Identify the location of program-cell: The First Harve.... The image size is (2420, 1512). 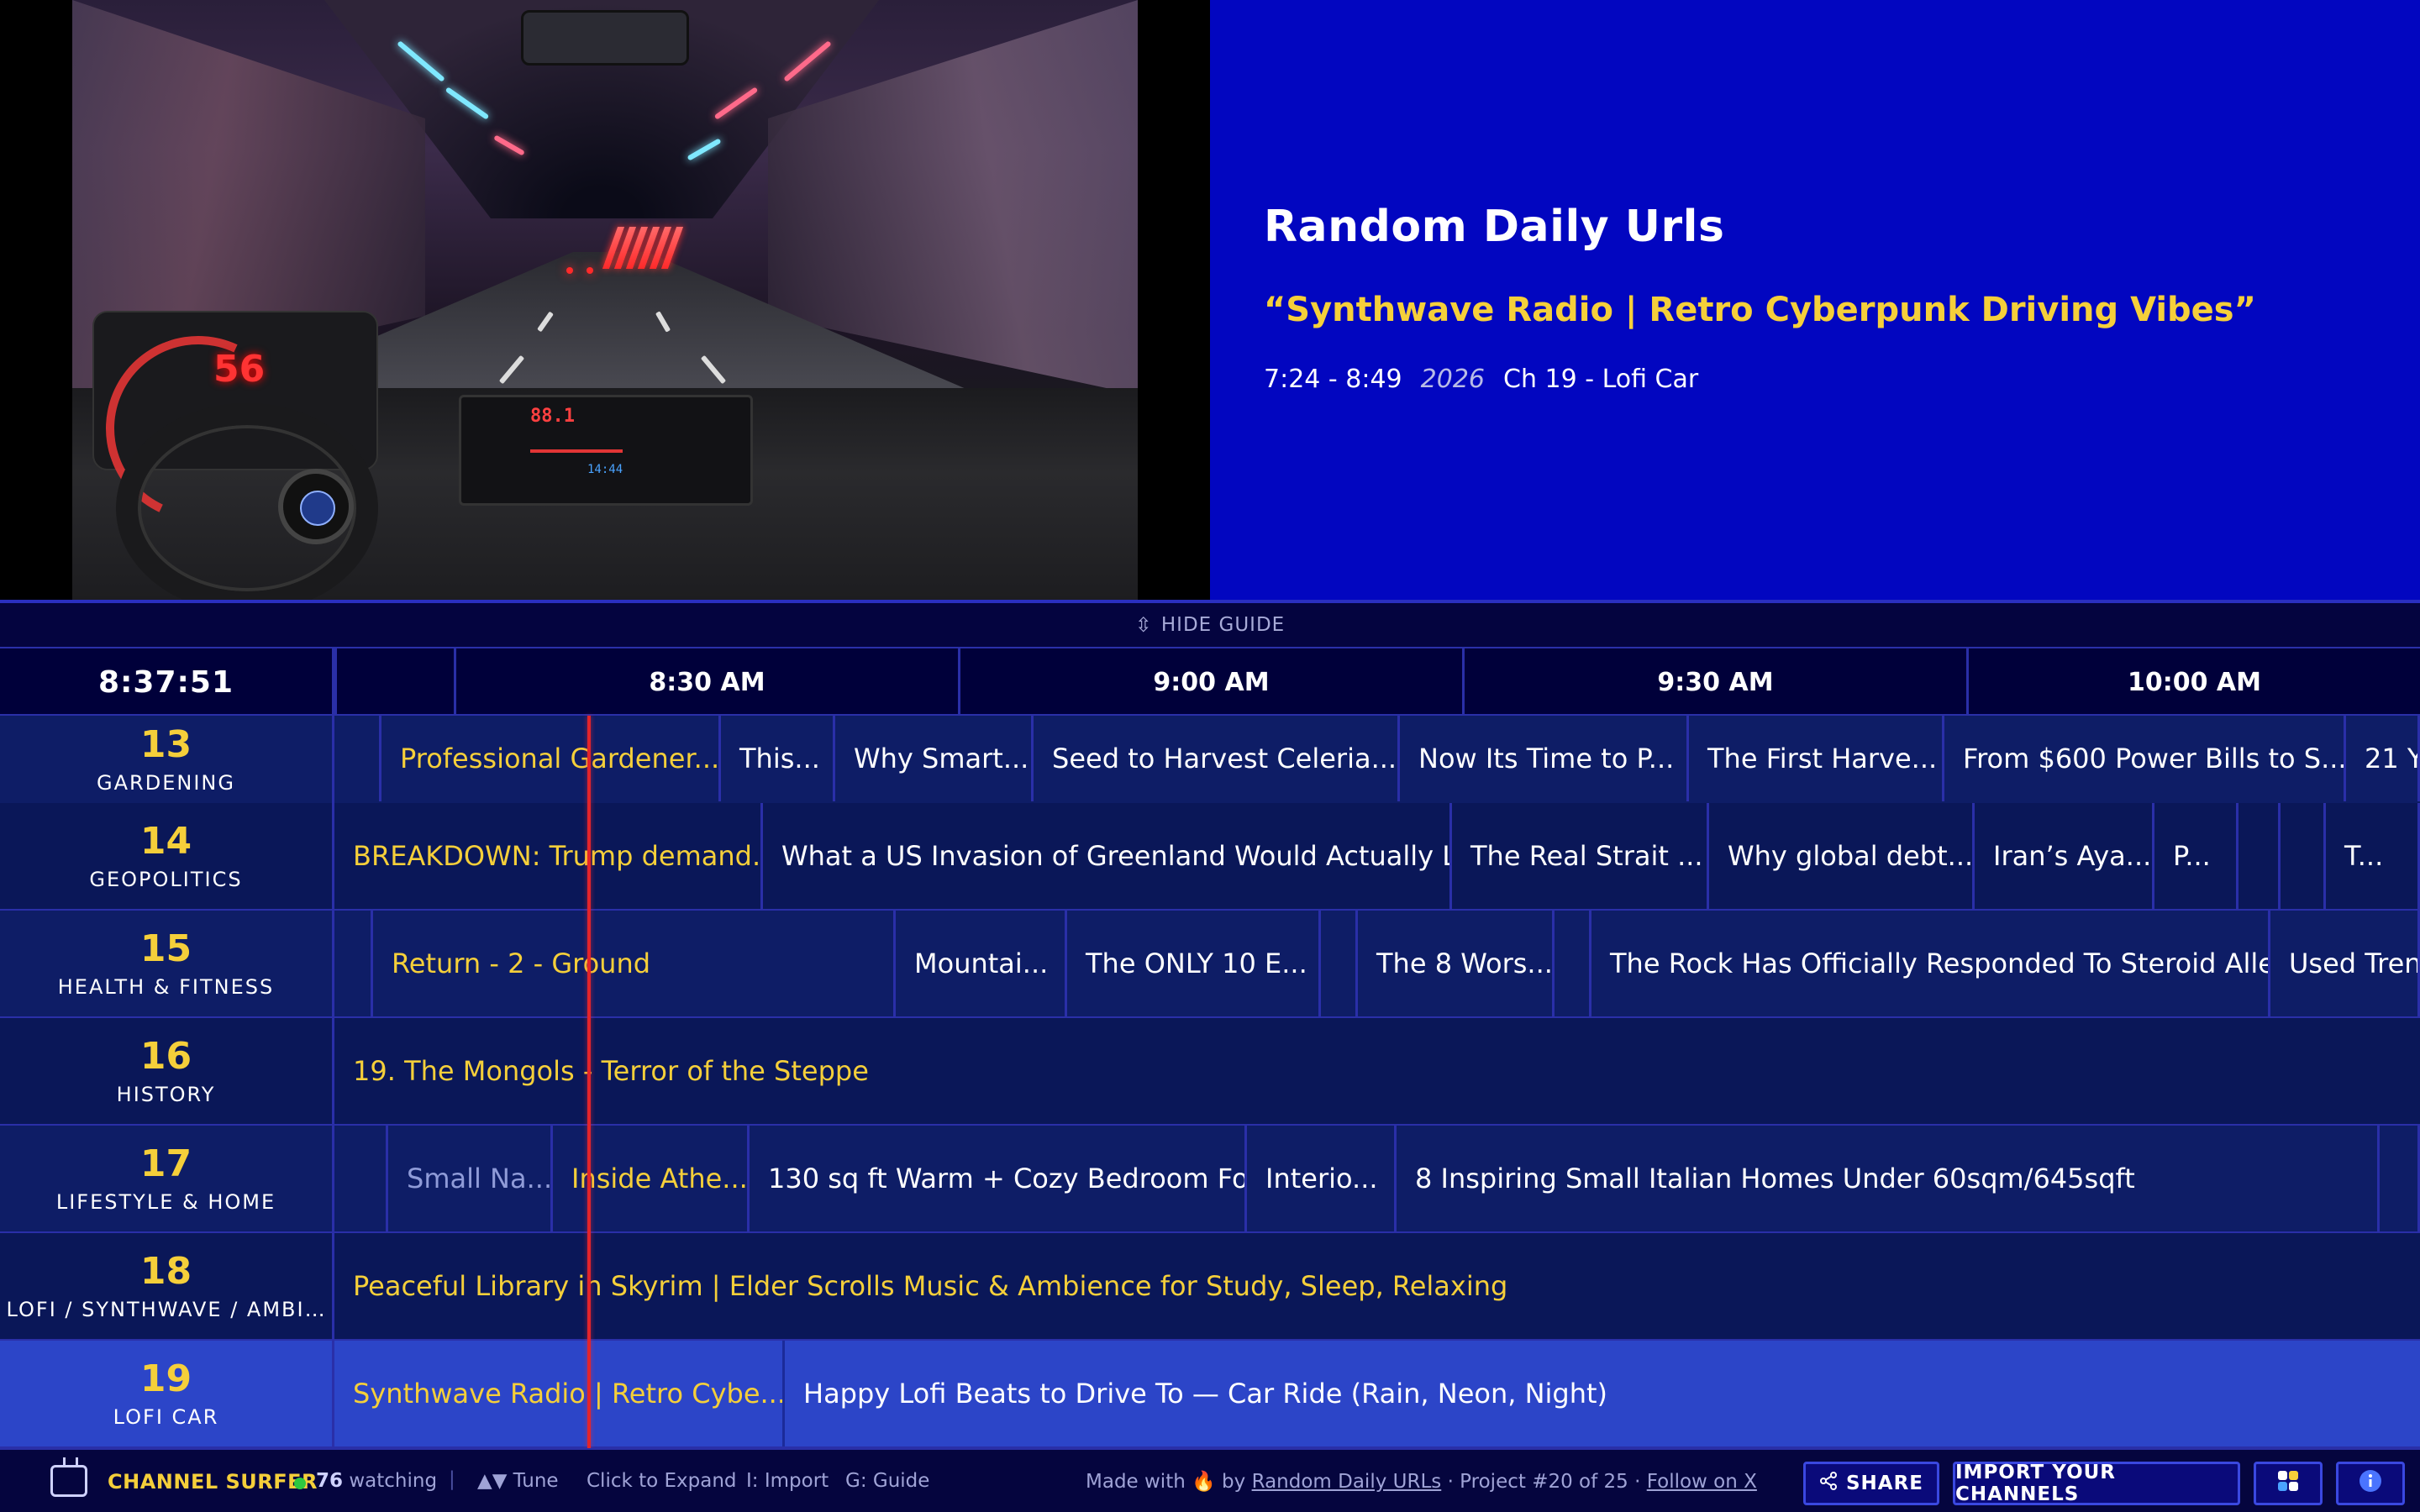
(1816, 758).